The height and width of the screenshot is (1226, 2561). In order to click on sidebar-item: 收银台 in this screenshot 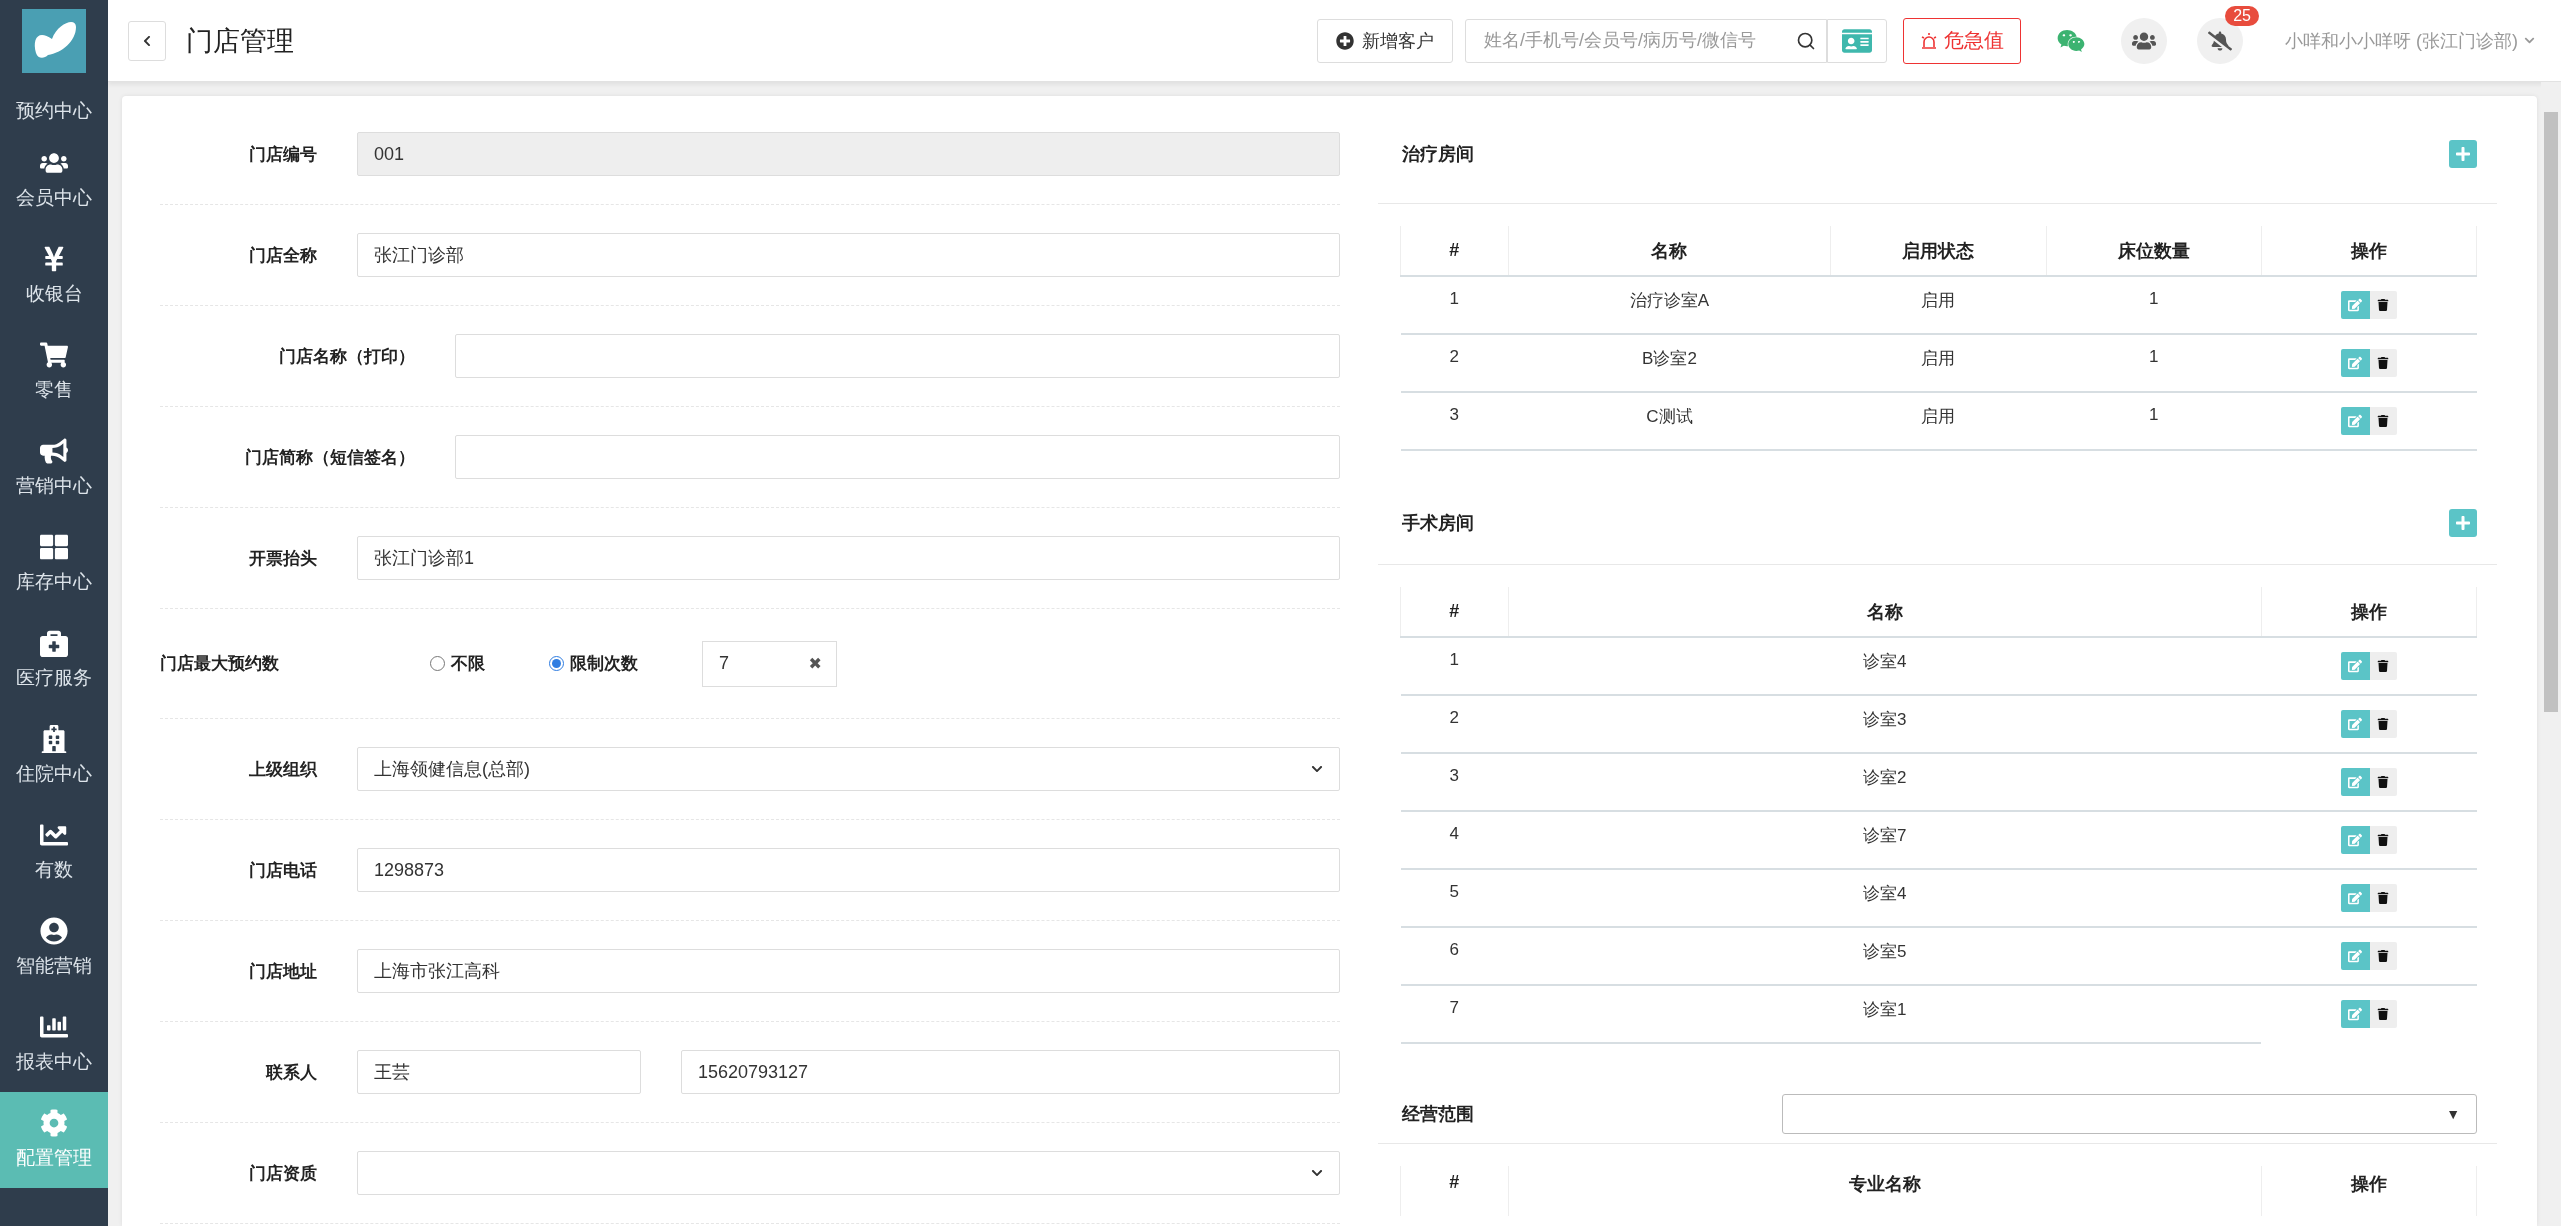, I will do `click(54, 276)`.